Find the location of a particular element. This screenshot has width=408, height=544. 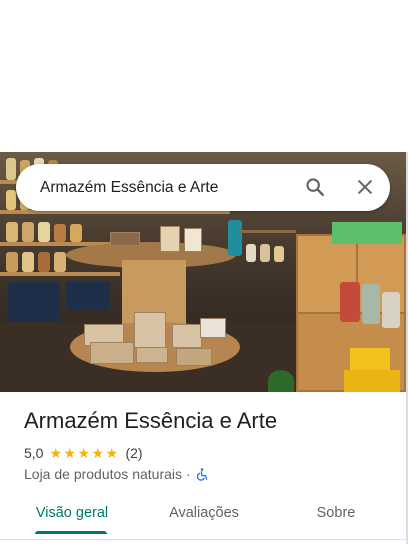

rating-value: 5,0 is located at coordinates (34, 453).